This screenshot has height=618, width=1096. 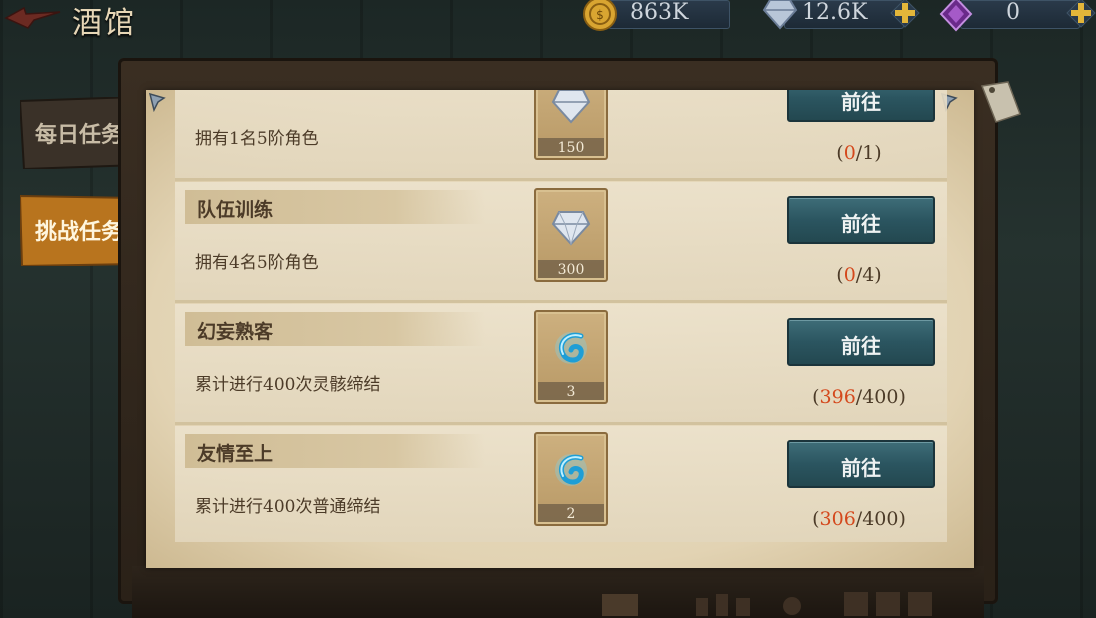 I want to click on task-description: 累计进行400次普通缔结, so click(x=288, y=507).